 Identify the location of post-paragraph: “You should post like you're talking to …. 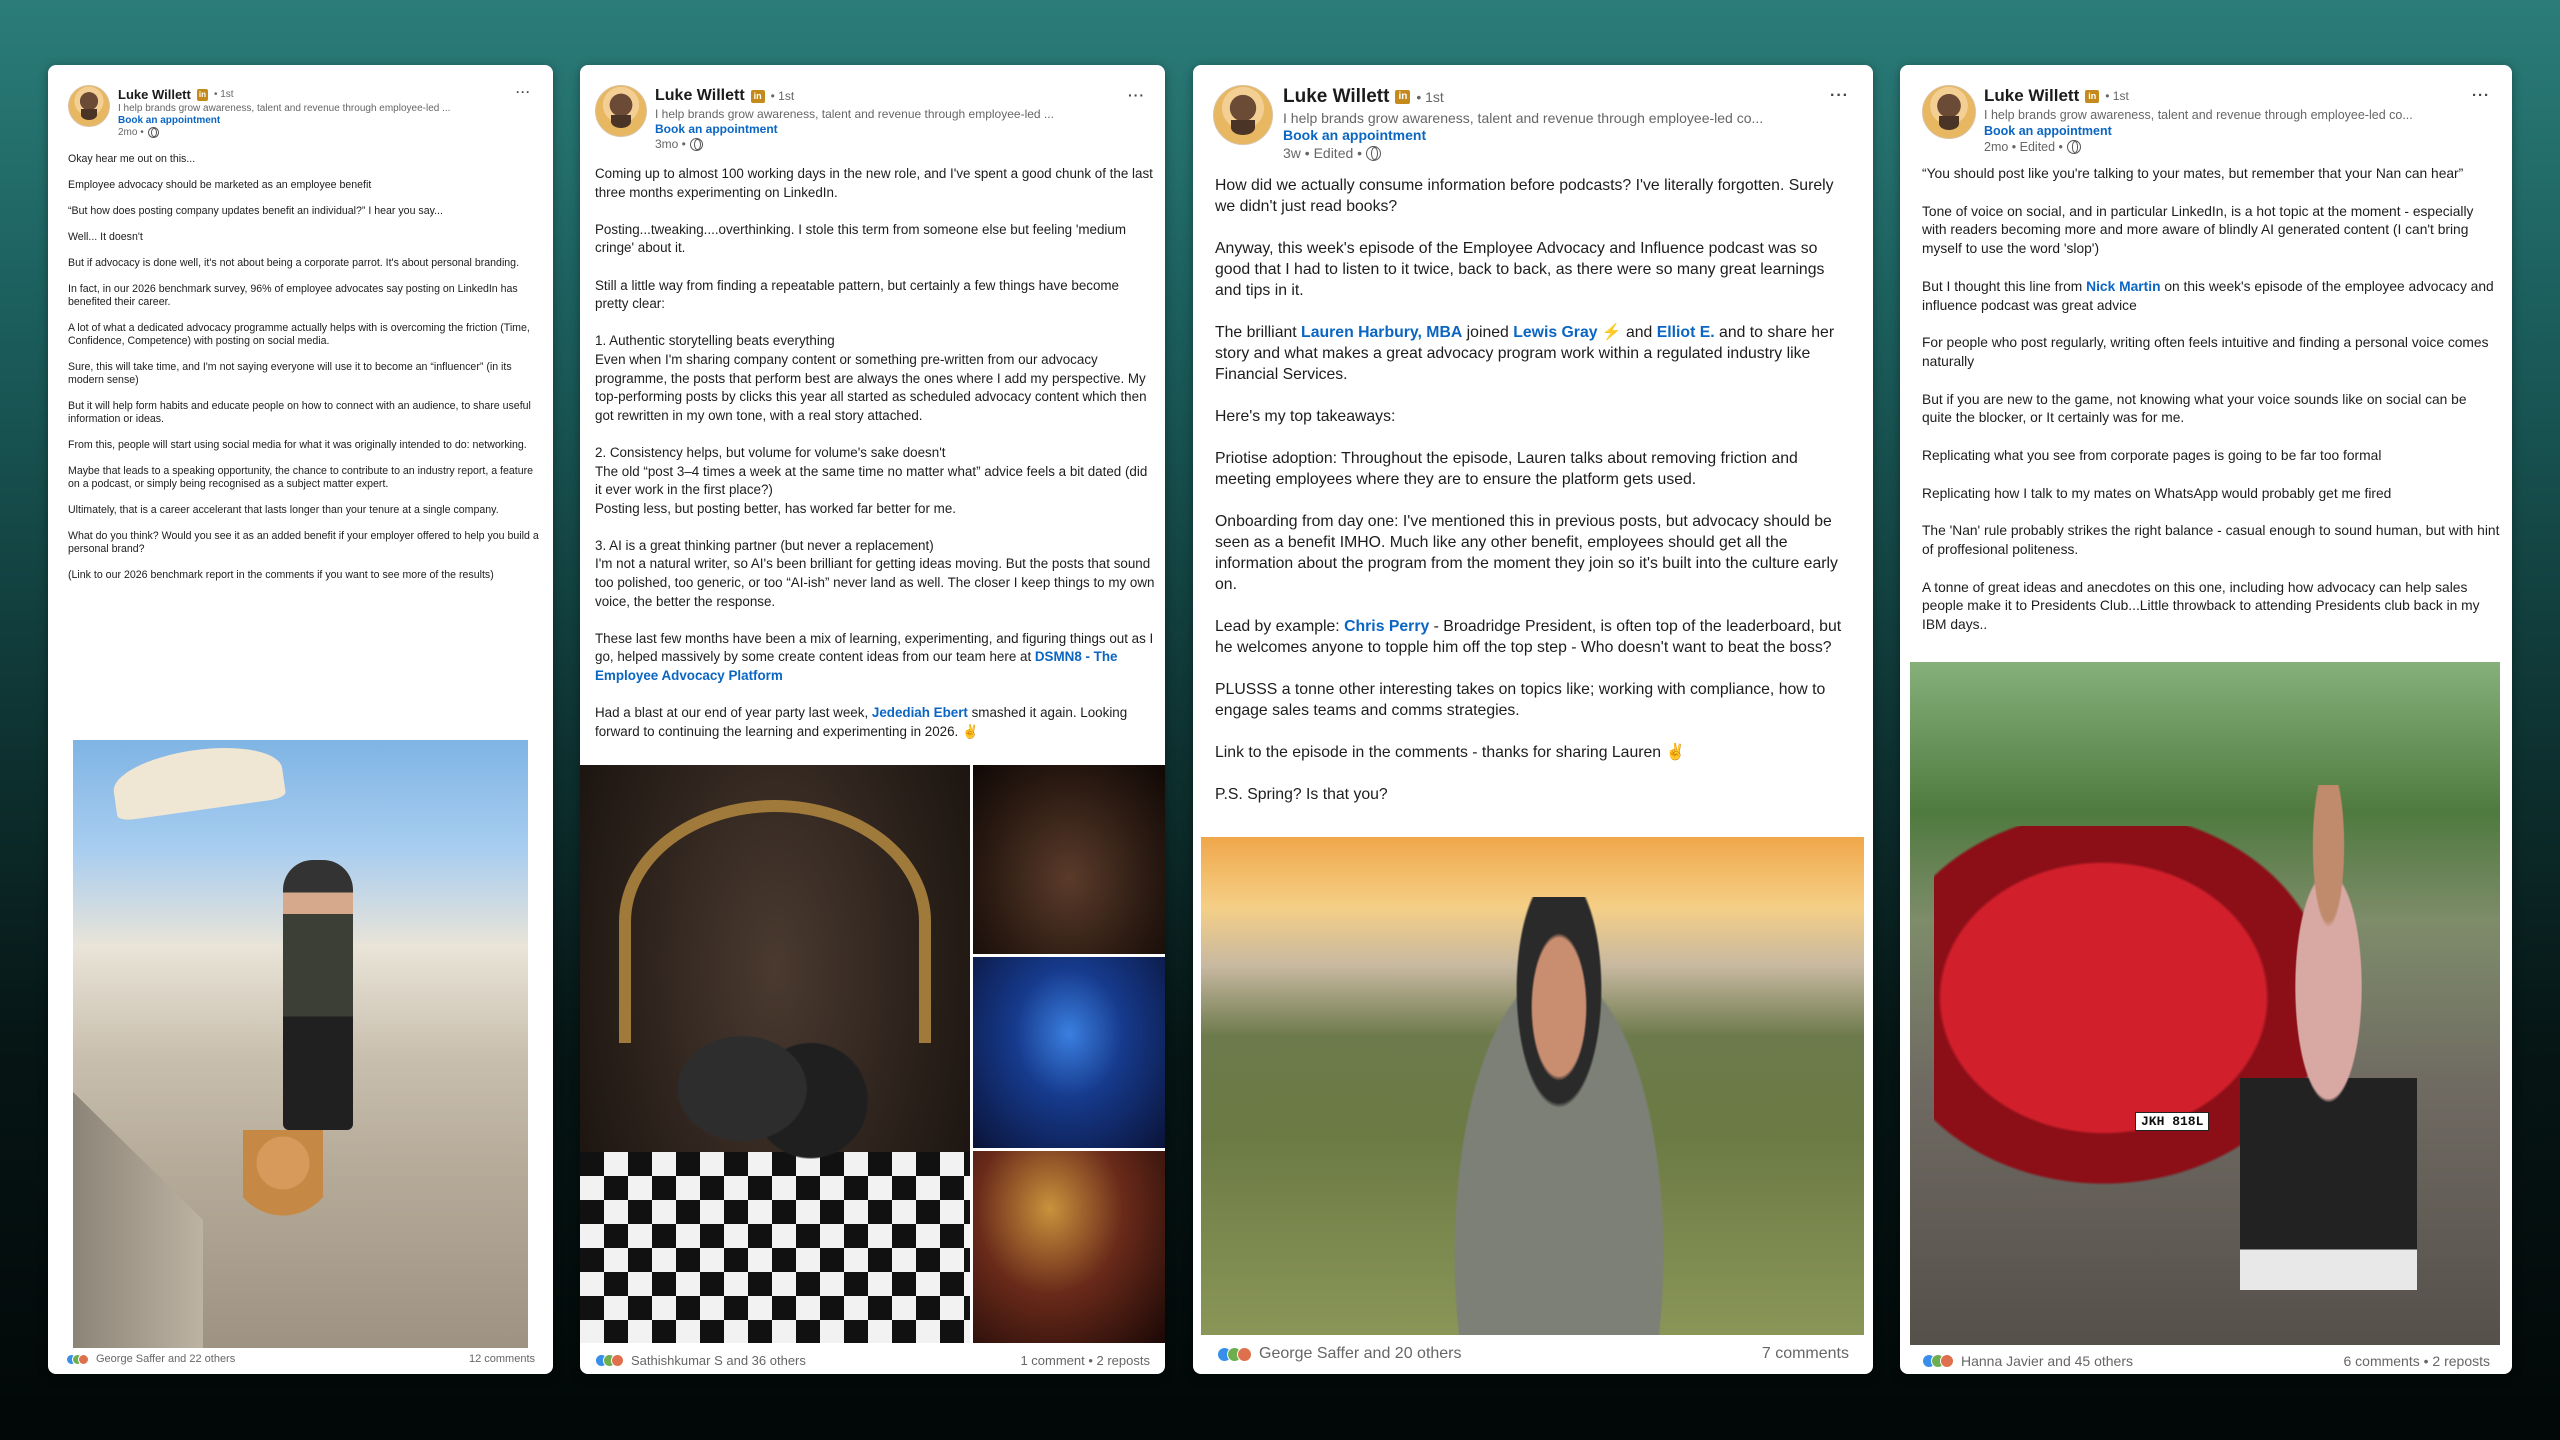
(2211, 174).